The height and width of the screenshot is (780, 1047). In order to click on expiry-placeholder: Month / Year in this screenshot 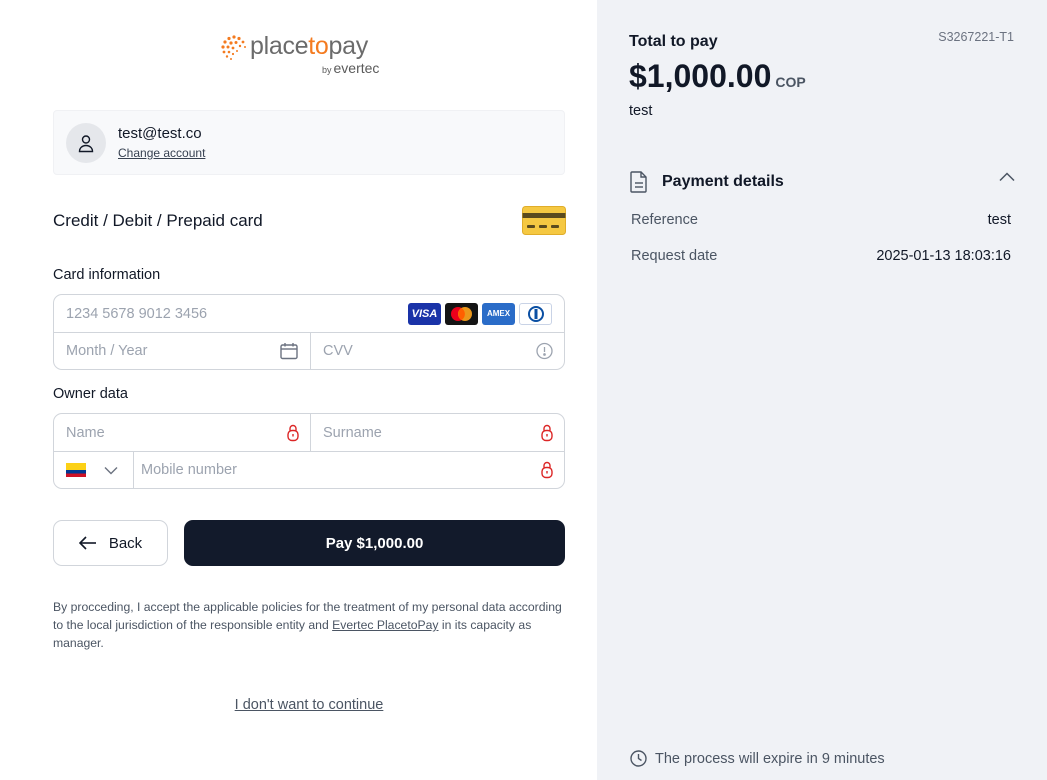, I will do `click(107, 351)`.